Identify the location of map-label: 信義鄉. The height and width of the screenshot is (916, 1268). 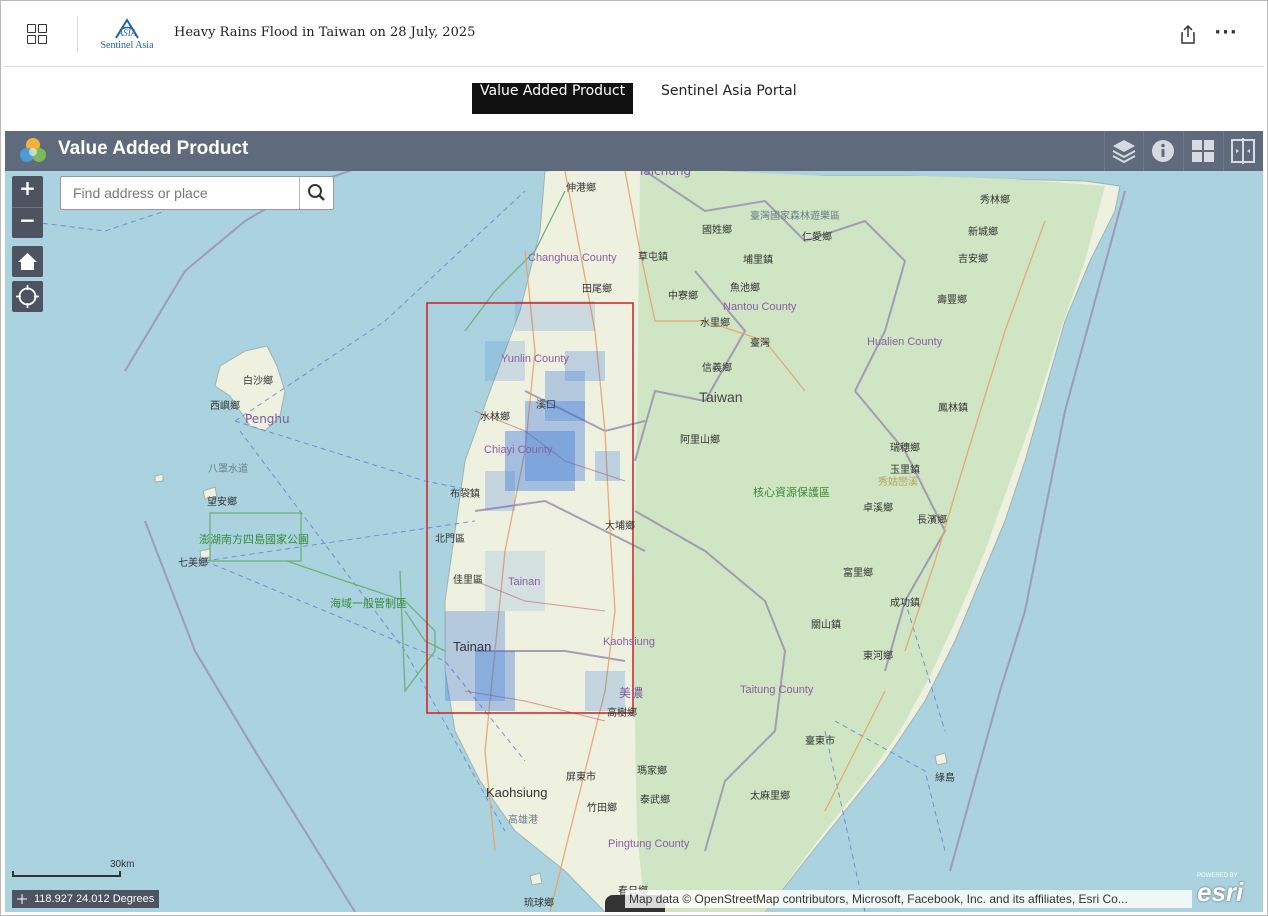
(717, 368).